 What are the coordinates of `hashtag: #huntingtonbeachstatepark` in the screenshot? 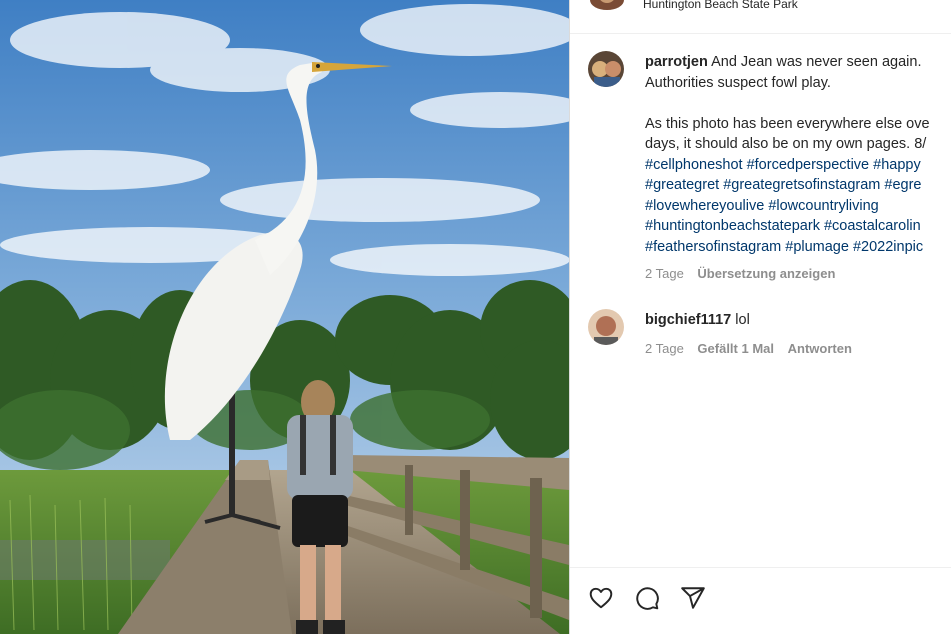 It's located at (732, 226).